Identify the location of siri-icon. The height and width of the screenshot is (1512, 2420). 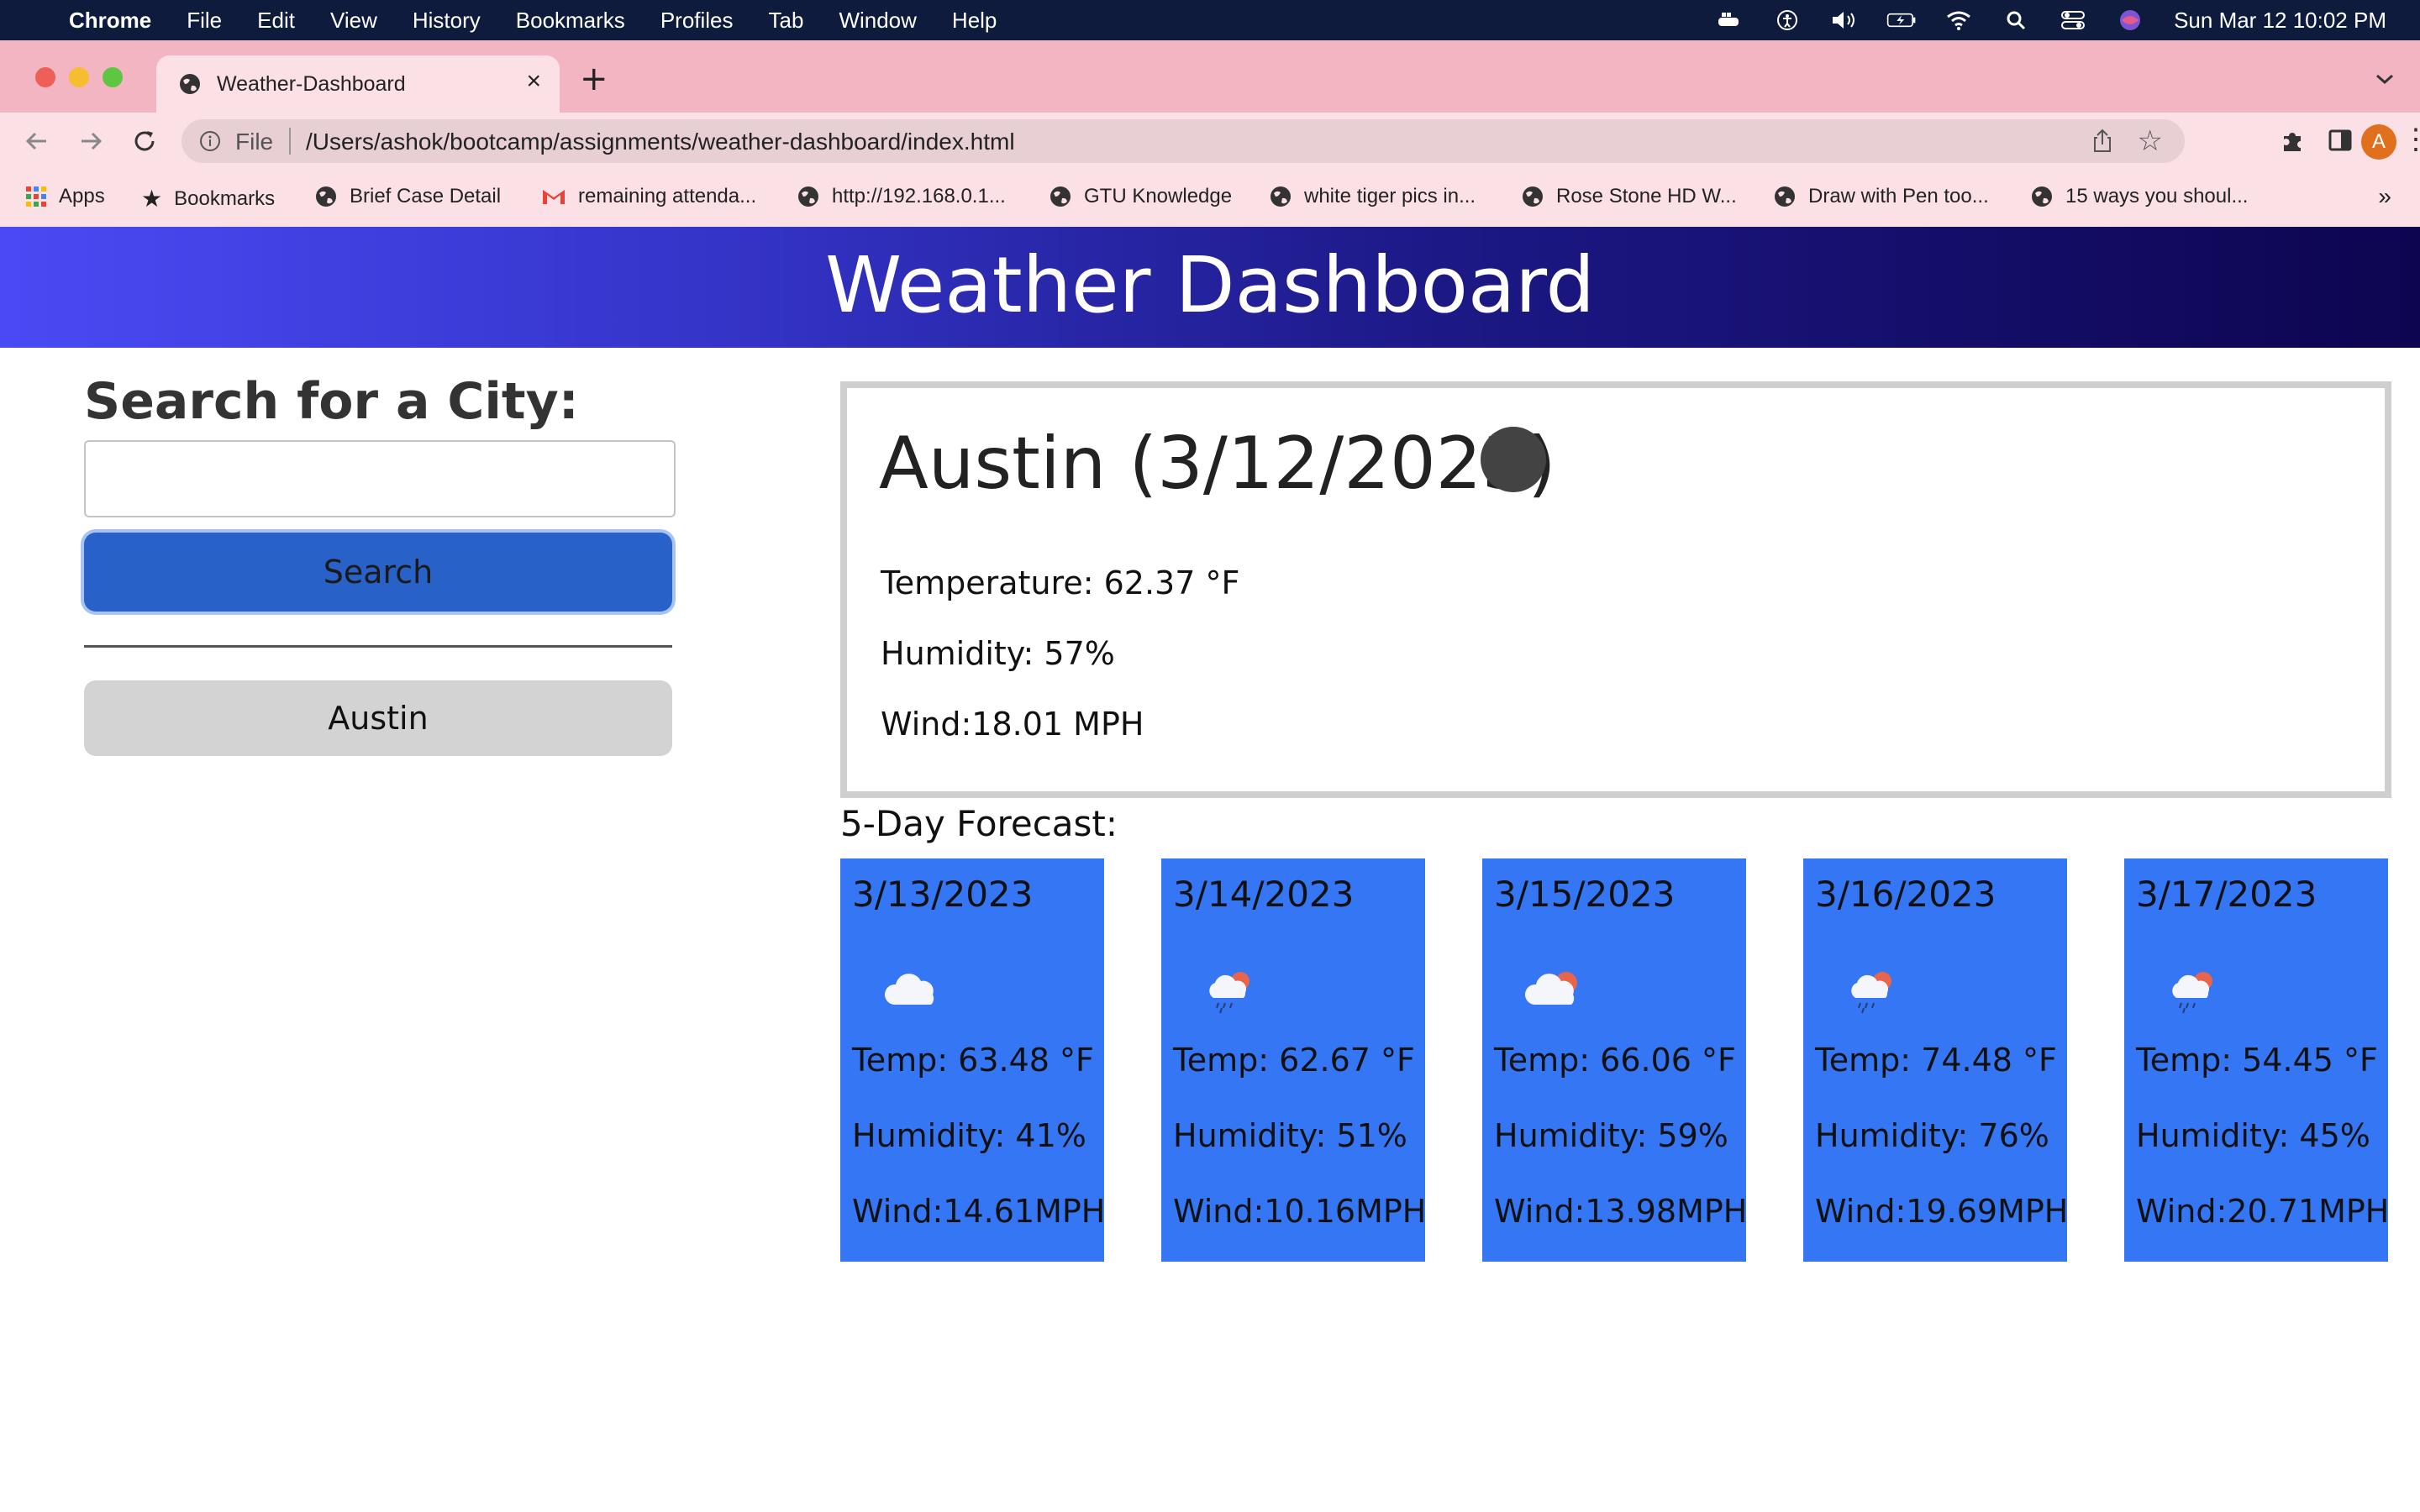
(2130, 20).